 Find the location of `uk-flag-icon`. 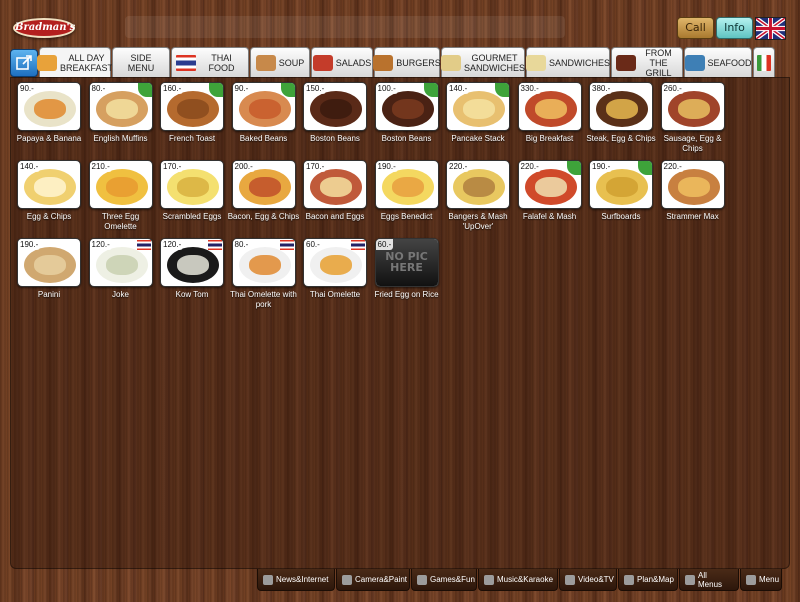

uk-flag-icon is located at coordinates (770, 28).